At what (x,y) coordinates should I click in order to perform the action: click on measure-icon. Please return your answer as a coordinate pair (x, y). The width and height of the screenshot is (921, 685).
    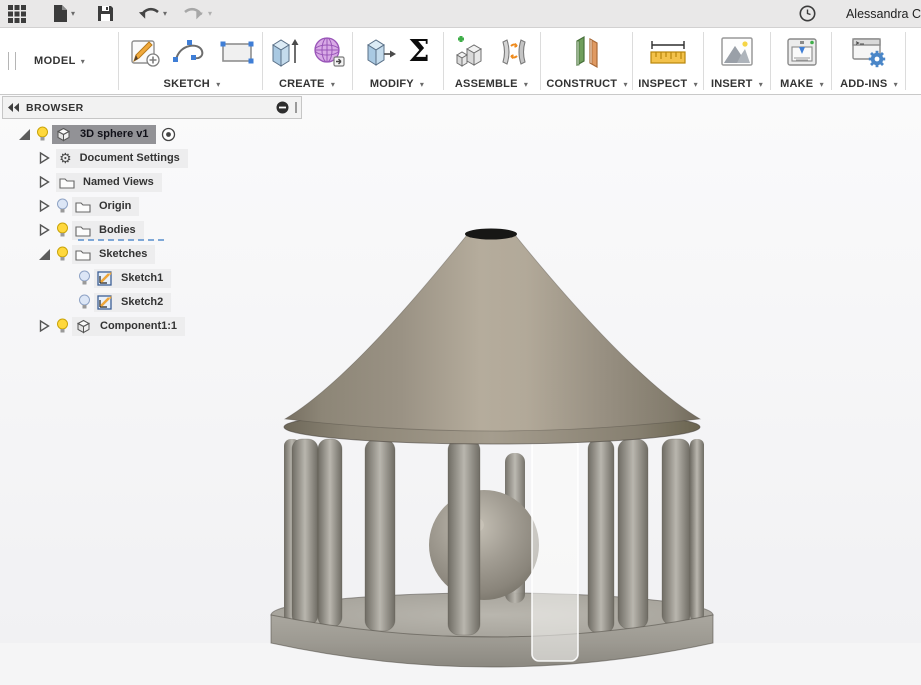
    Looking at the image, I should click on (668, 52).